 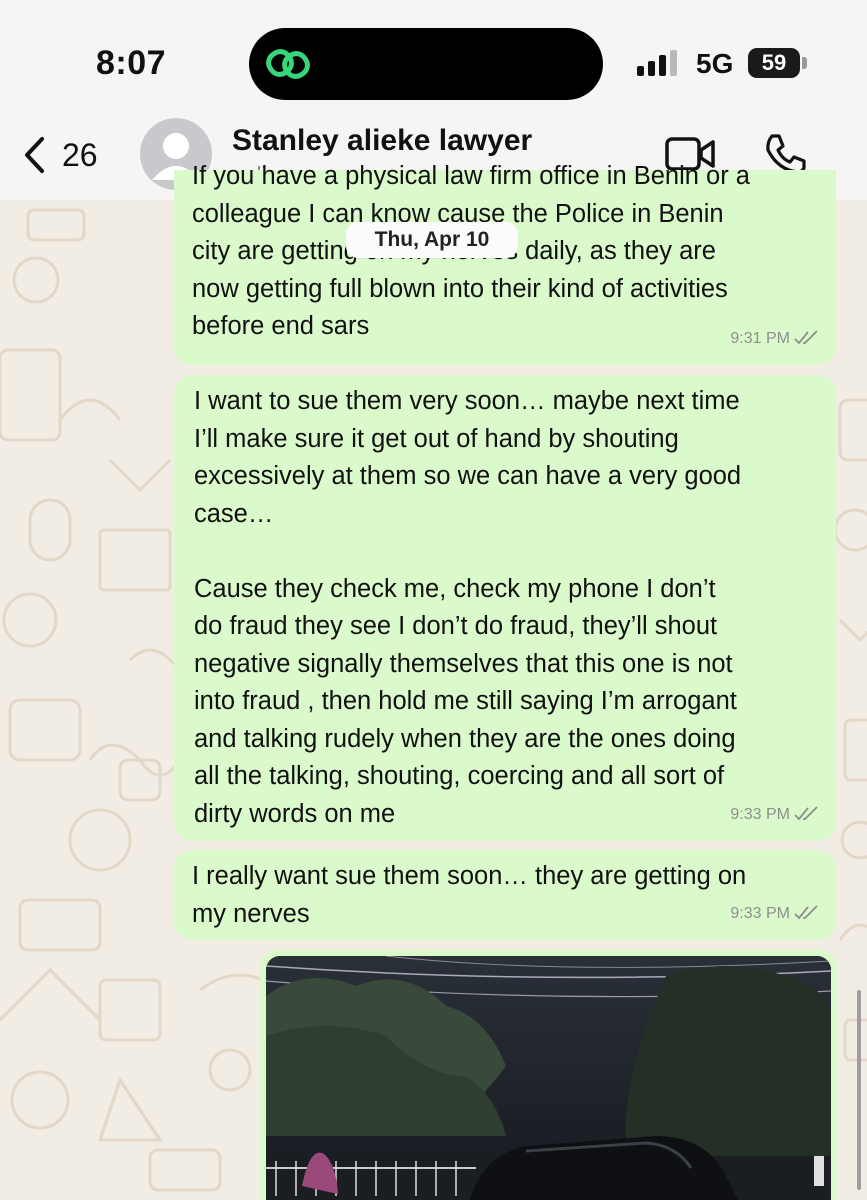 What do you see at coordinates (34, 155) in the screenshot?
I see `back-chevron-icon` at bounding box center [34, 155].